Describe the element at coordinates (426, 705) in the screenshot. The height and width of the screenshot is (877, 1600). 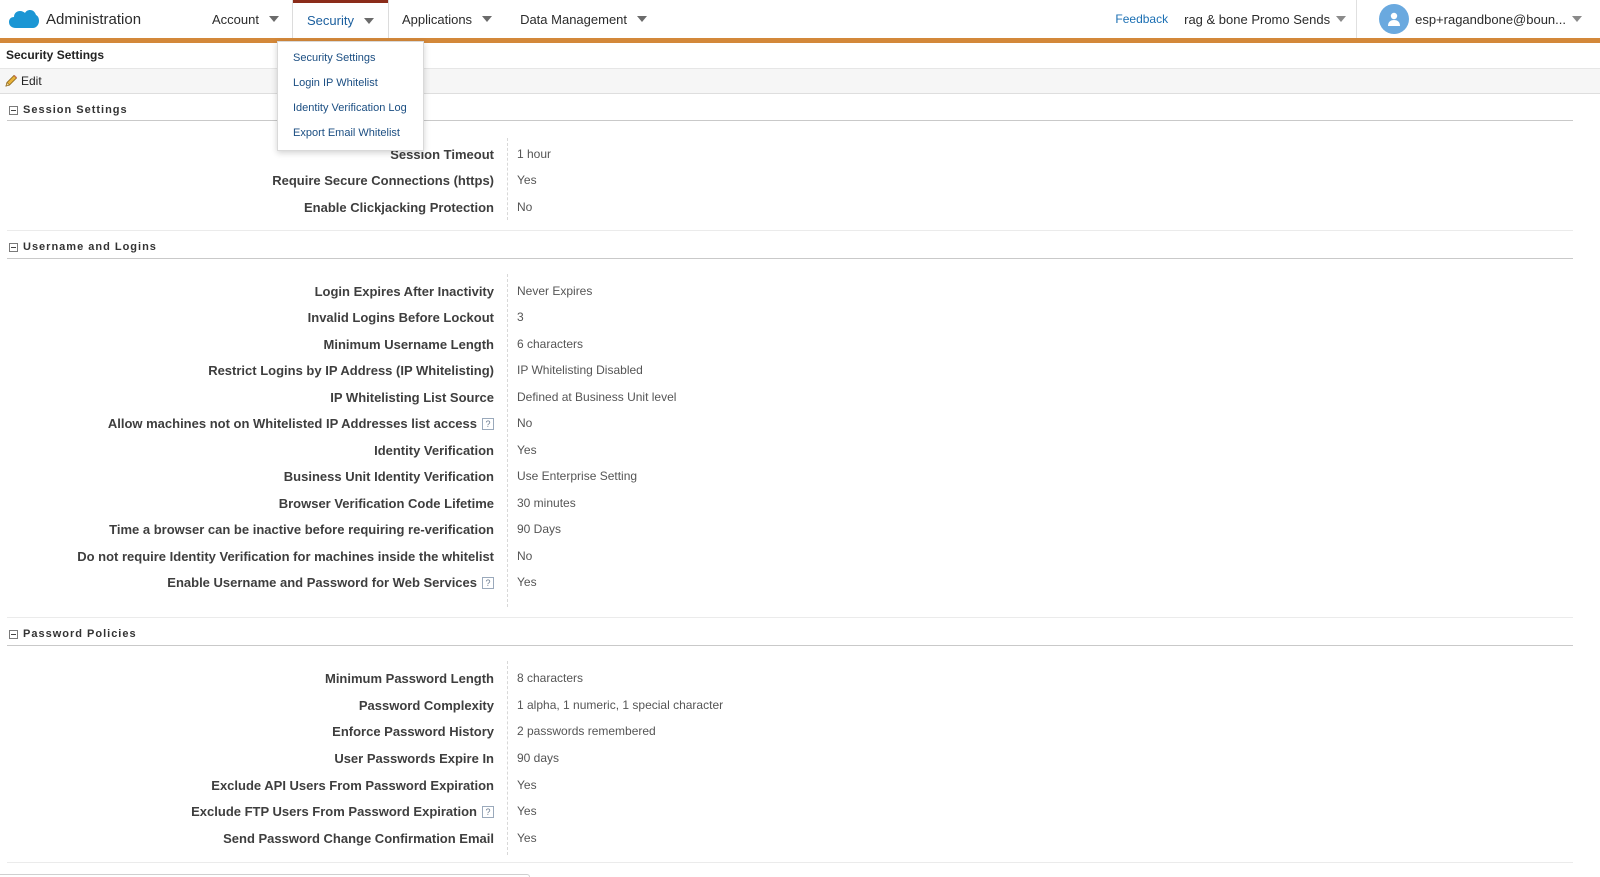
I see `setting-label: Password Complexity` at that location.